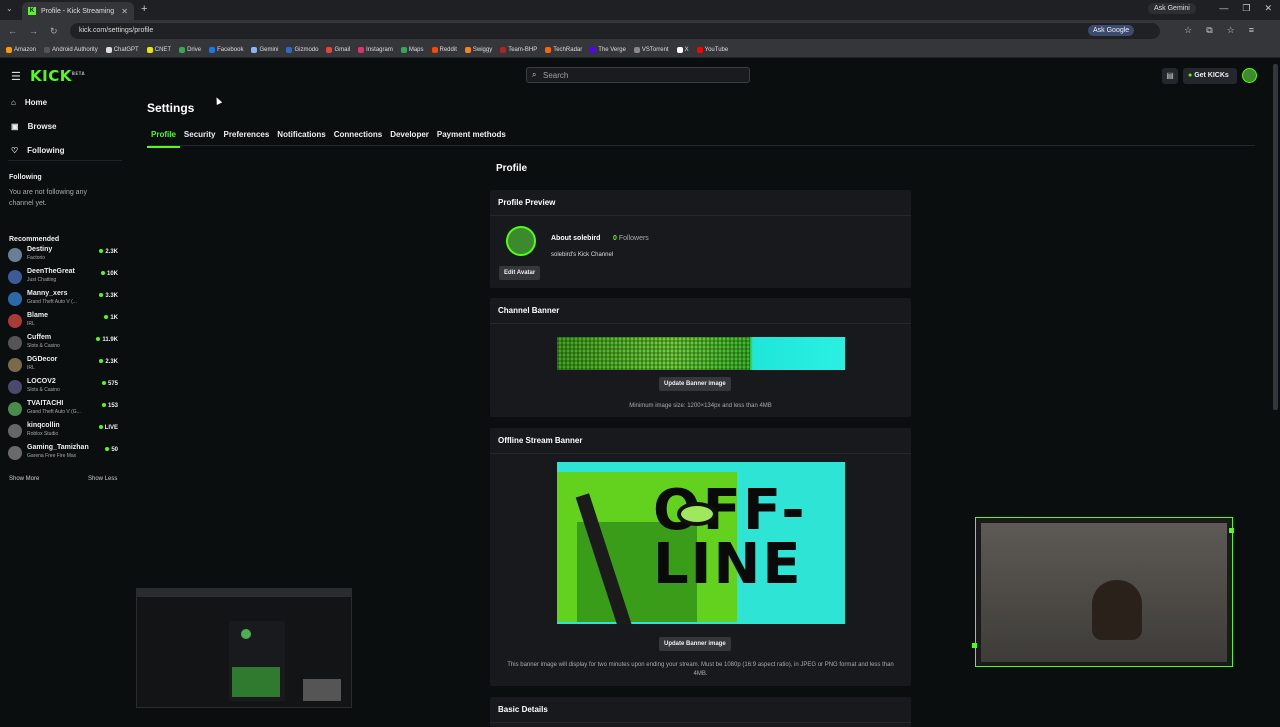 The image size is (1280, 727). What do you see at coordinates (700, 311) in the screenshot?
I see `channel-banner-heading: Channel Banner` at bounding box center [700, 311].